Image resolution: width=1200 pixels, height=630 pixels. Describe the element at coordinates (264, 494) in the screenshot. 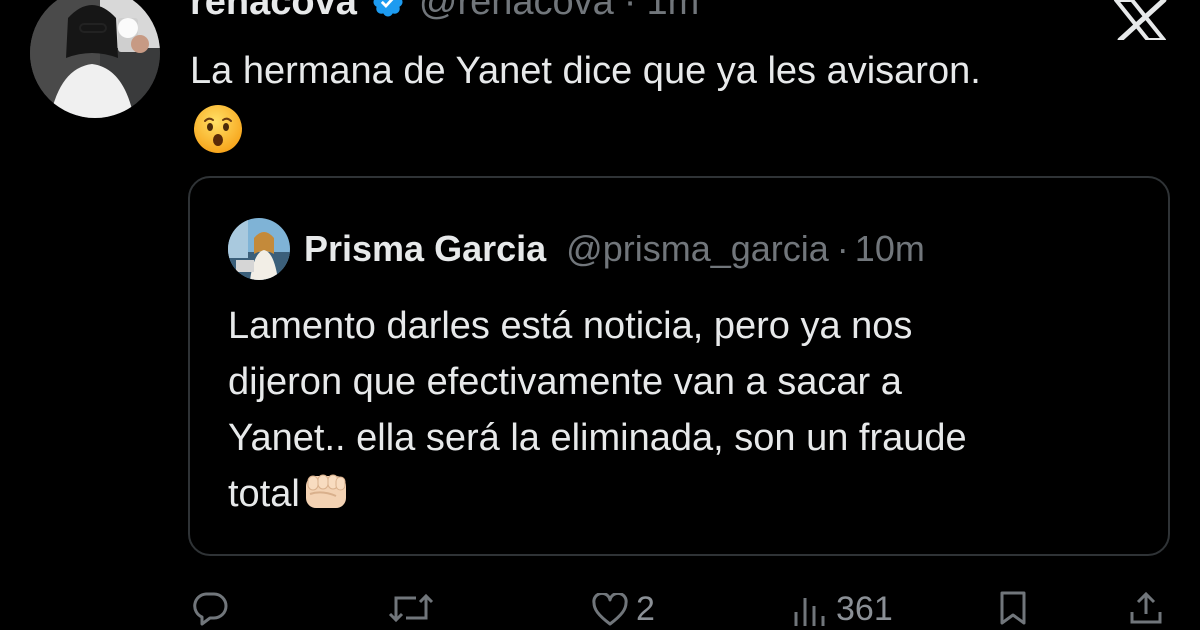

I see `quoted-text-line: total` at that location.